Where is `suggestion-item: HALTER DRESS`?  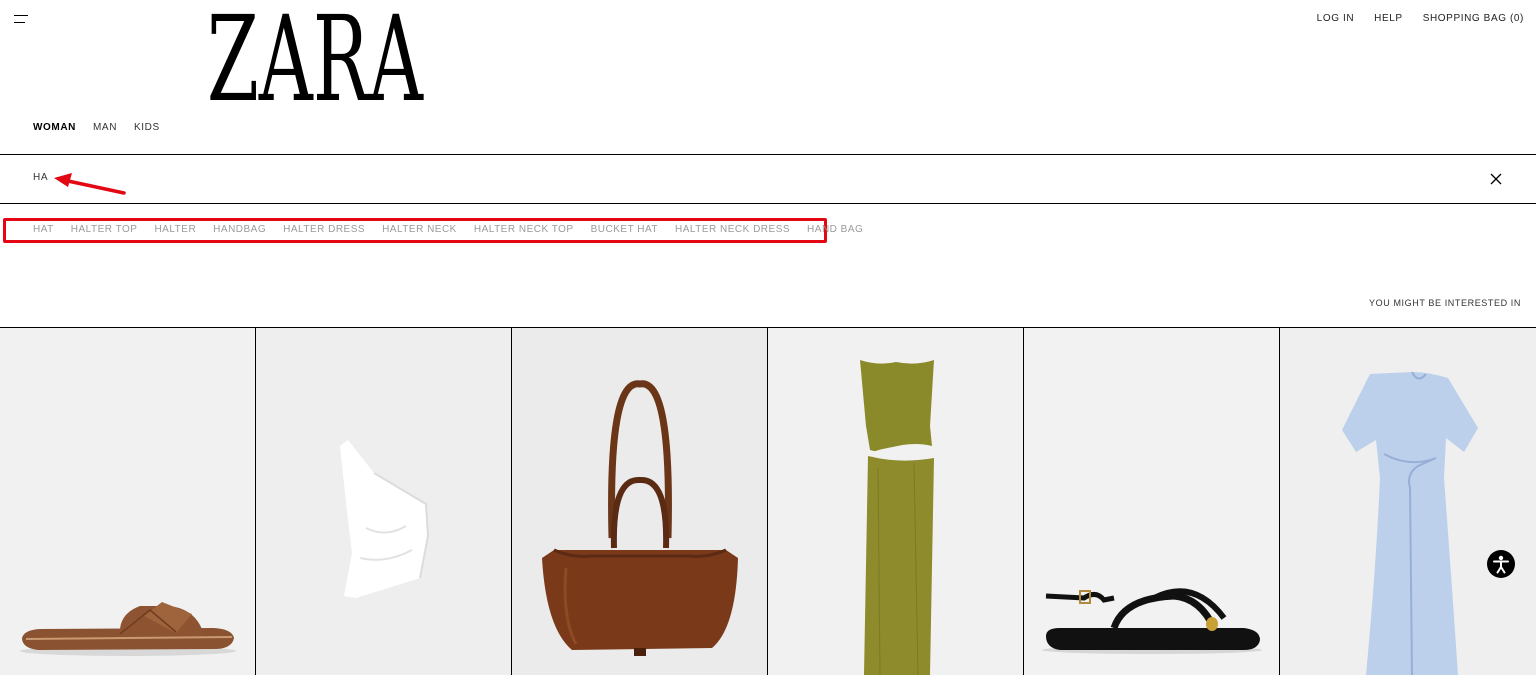
suggestion-item: HALTER DRESS is located at coordinates (324, 229).